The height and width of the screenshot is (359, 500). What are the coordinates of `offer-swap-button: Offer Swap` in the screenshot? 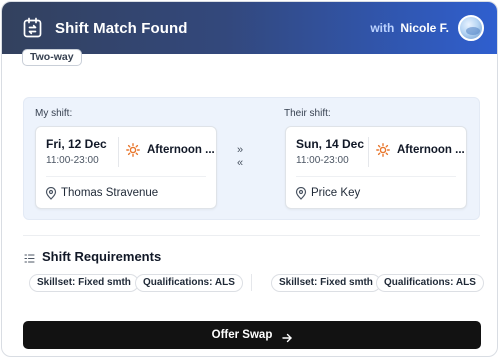 It's located at (252, 335).